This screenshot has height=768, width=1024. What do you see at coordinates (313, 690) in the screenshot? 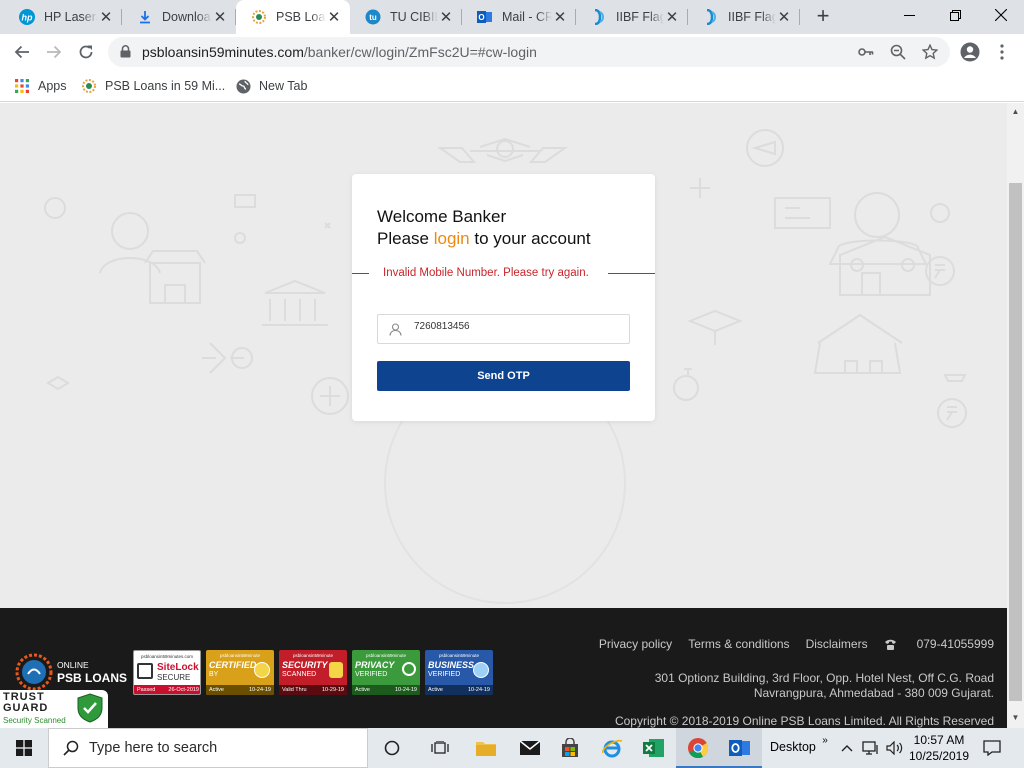
I see `badge-footer-strip: Valid Thru 10-29-19` at bounding box center [313, 690].